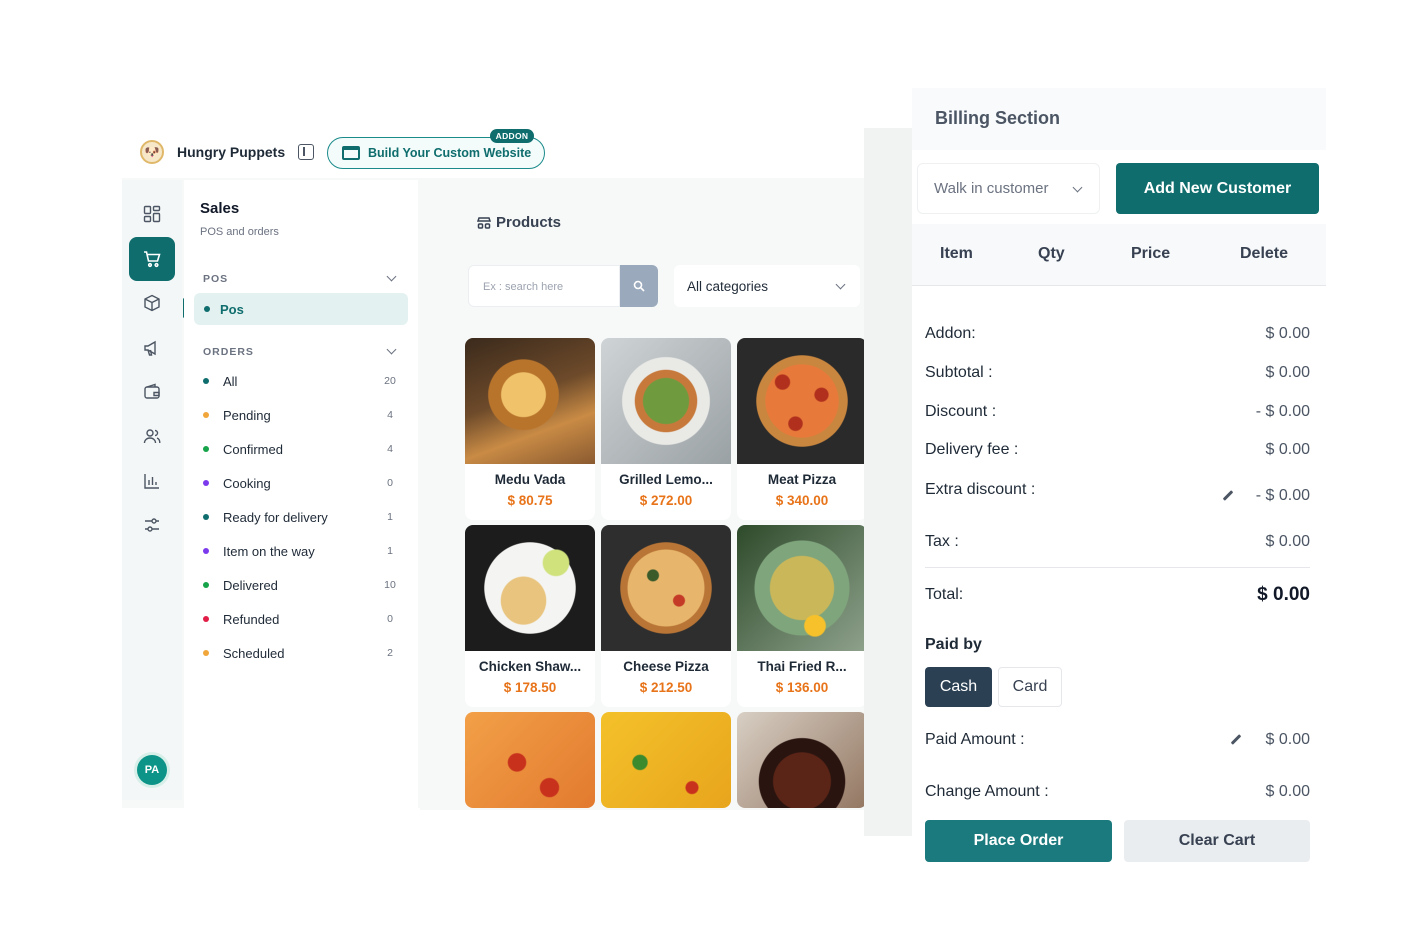 The image size is (1408, 952). What do you see at coordinates (152, 481) in the screenshot?
I see `bar-chart-icon` at bounding box center [152, 481].